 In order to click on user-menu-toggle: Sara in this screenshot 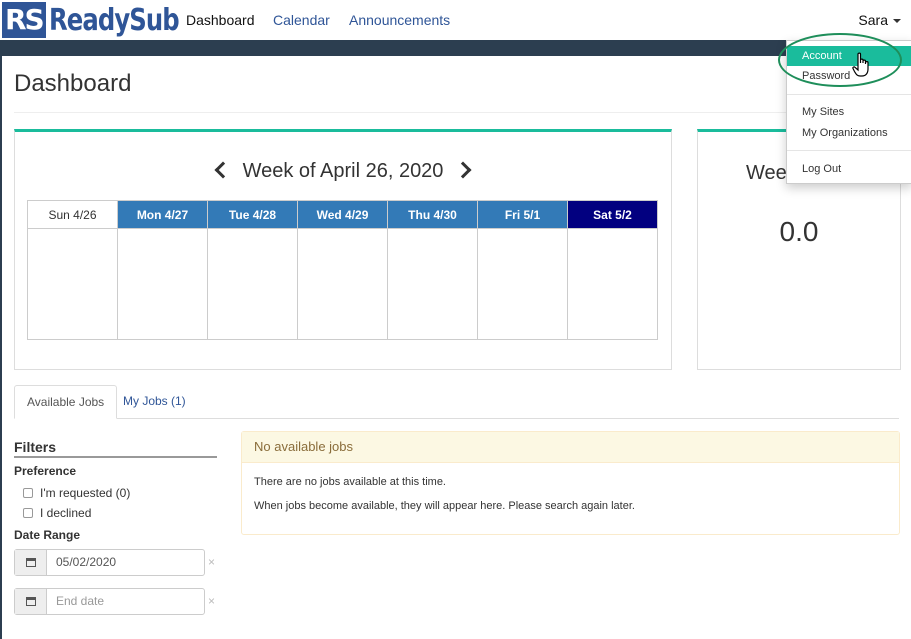, I will do `click(879, 20)`.